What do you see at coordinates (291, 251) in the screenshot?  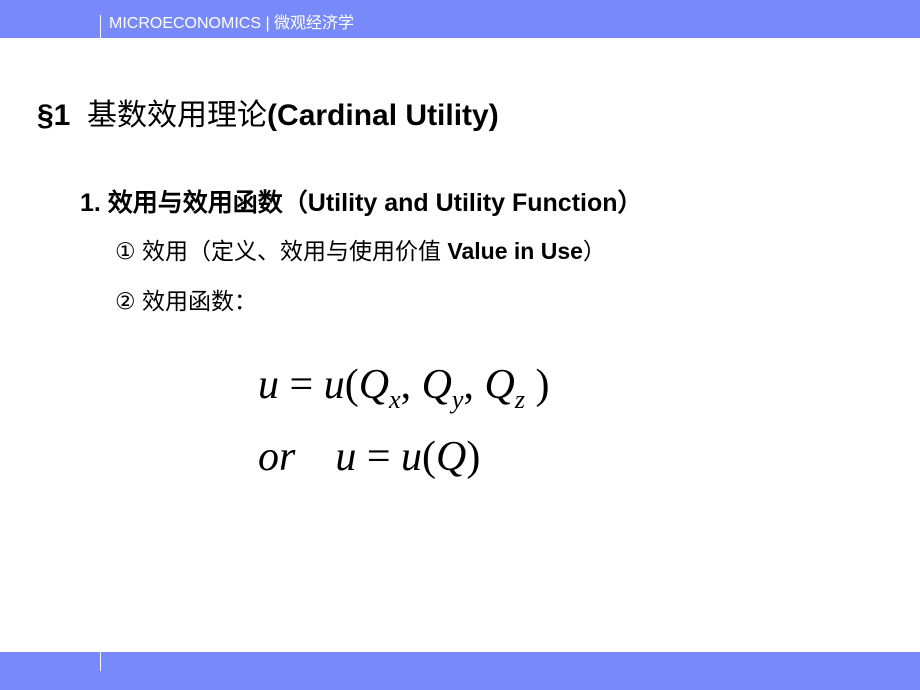 I see `item-text: 效用（定义、效用与使用价值` at bounding box center [291, 251].